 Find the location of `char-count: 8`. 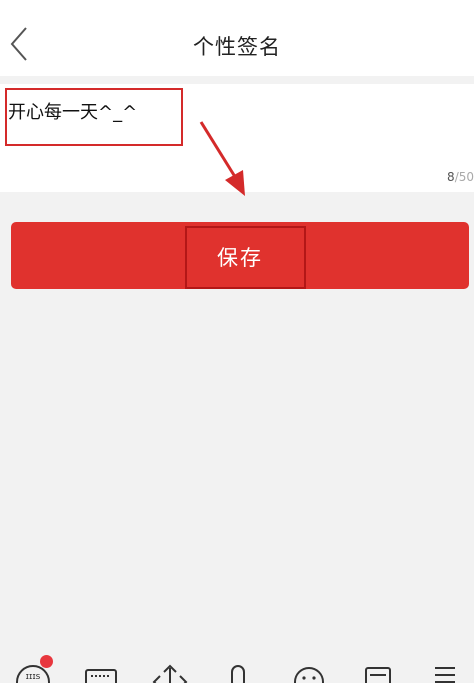

char-count: 8 is located at coordinates (451, 177).